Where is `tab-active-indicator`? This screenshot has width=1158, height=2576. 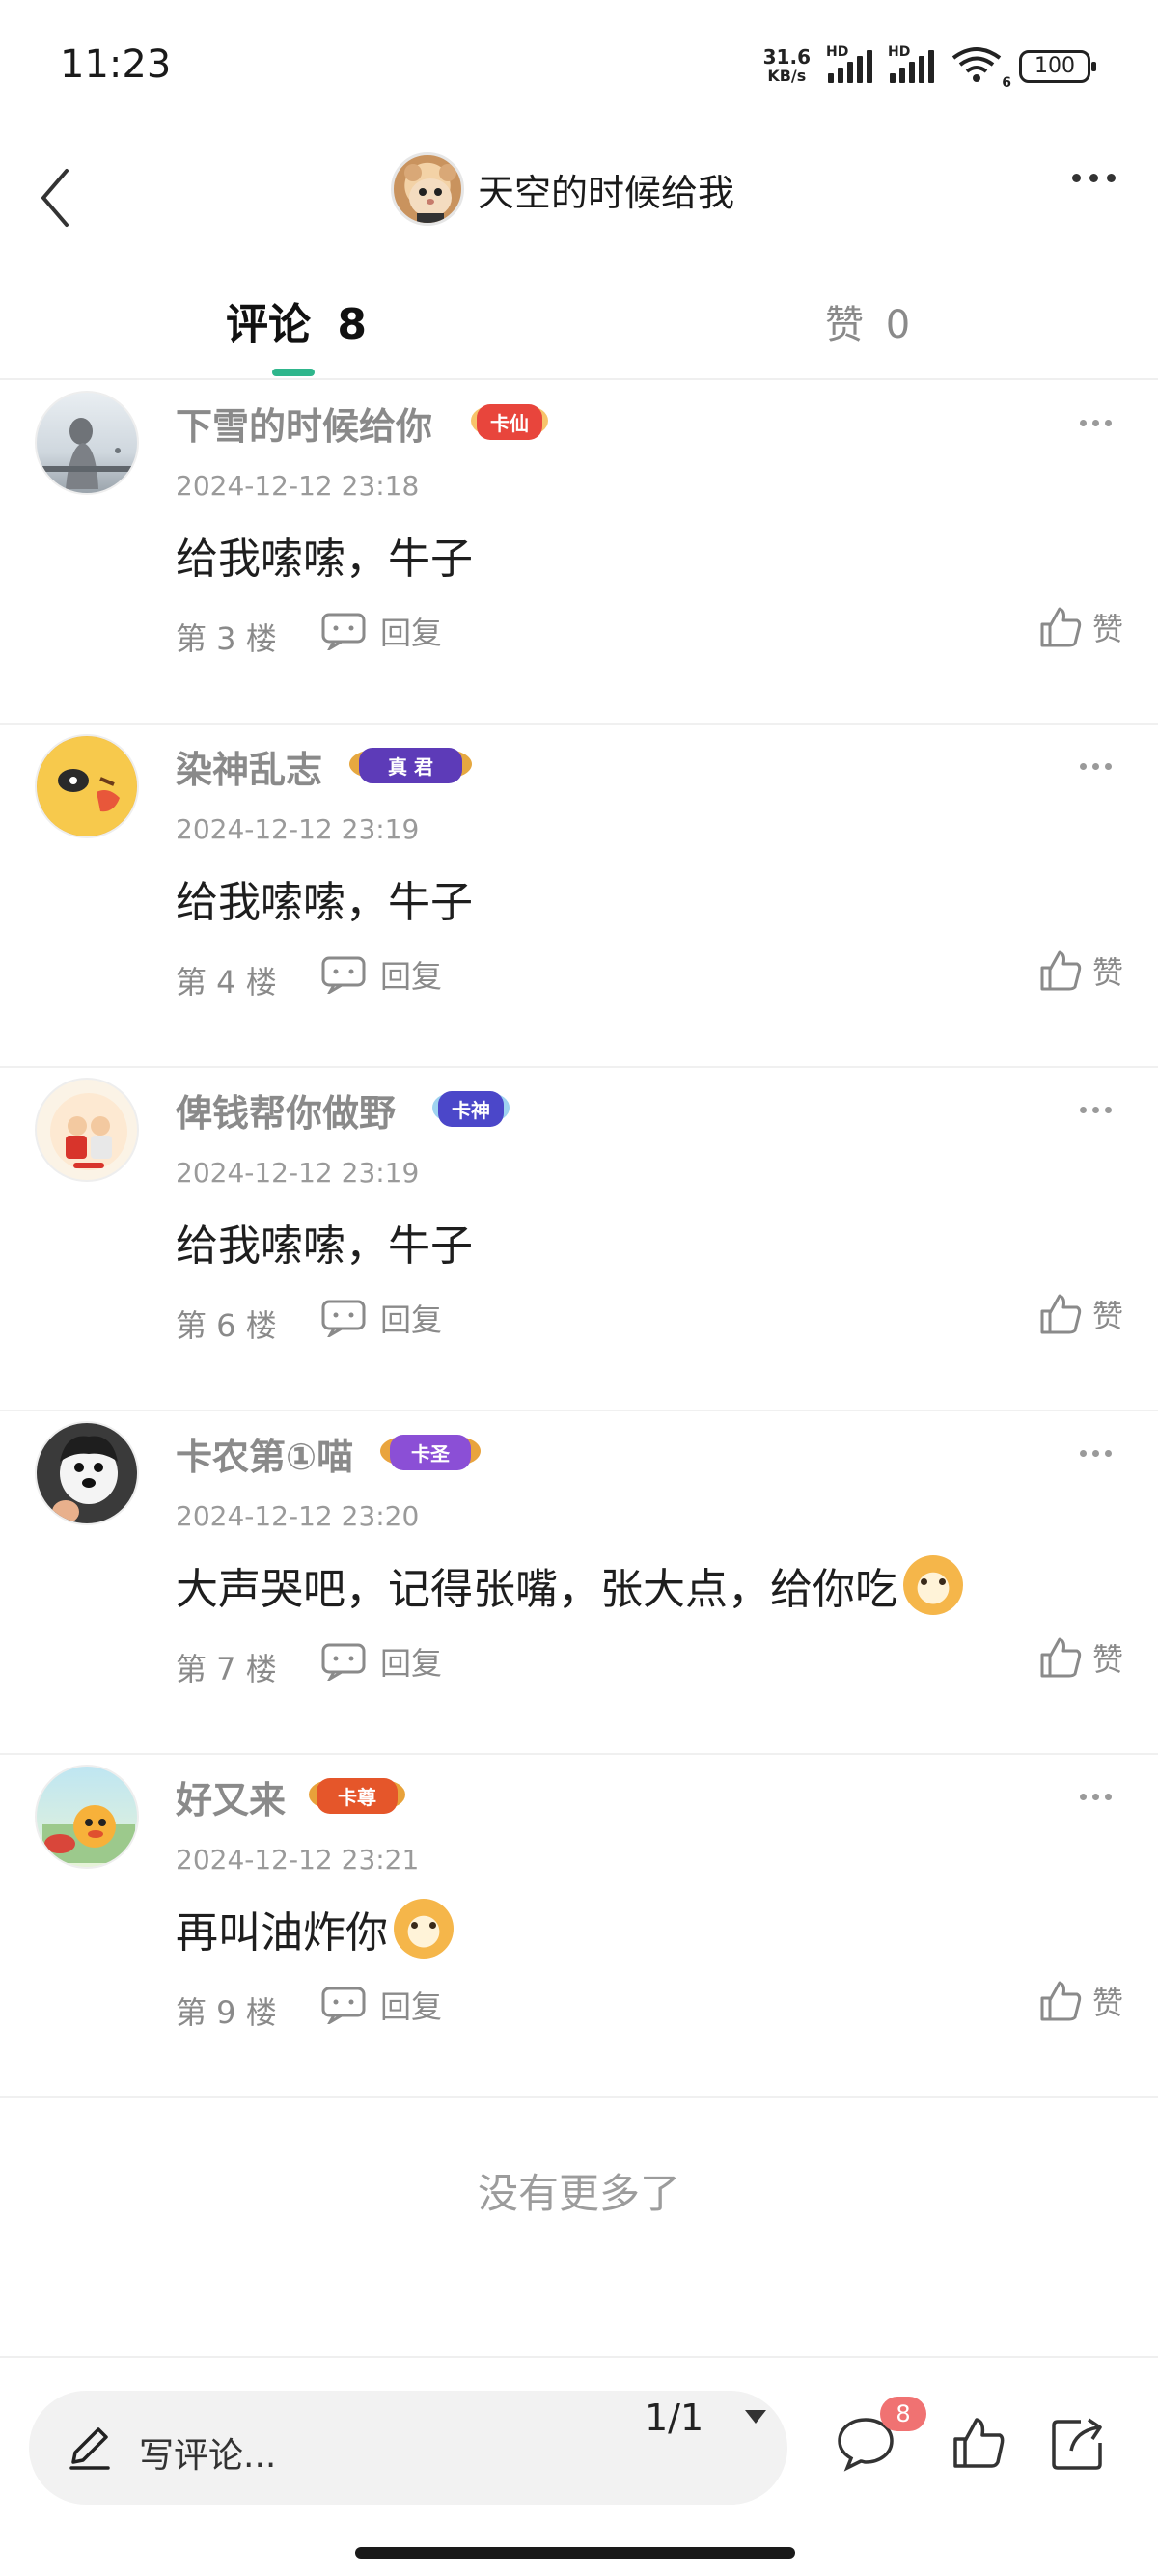
tab-active-indicator is located at coordinates (293, 373).